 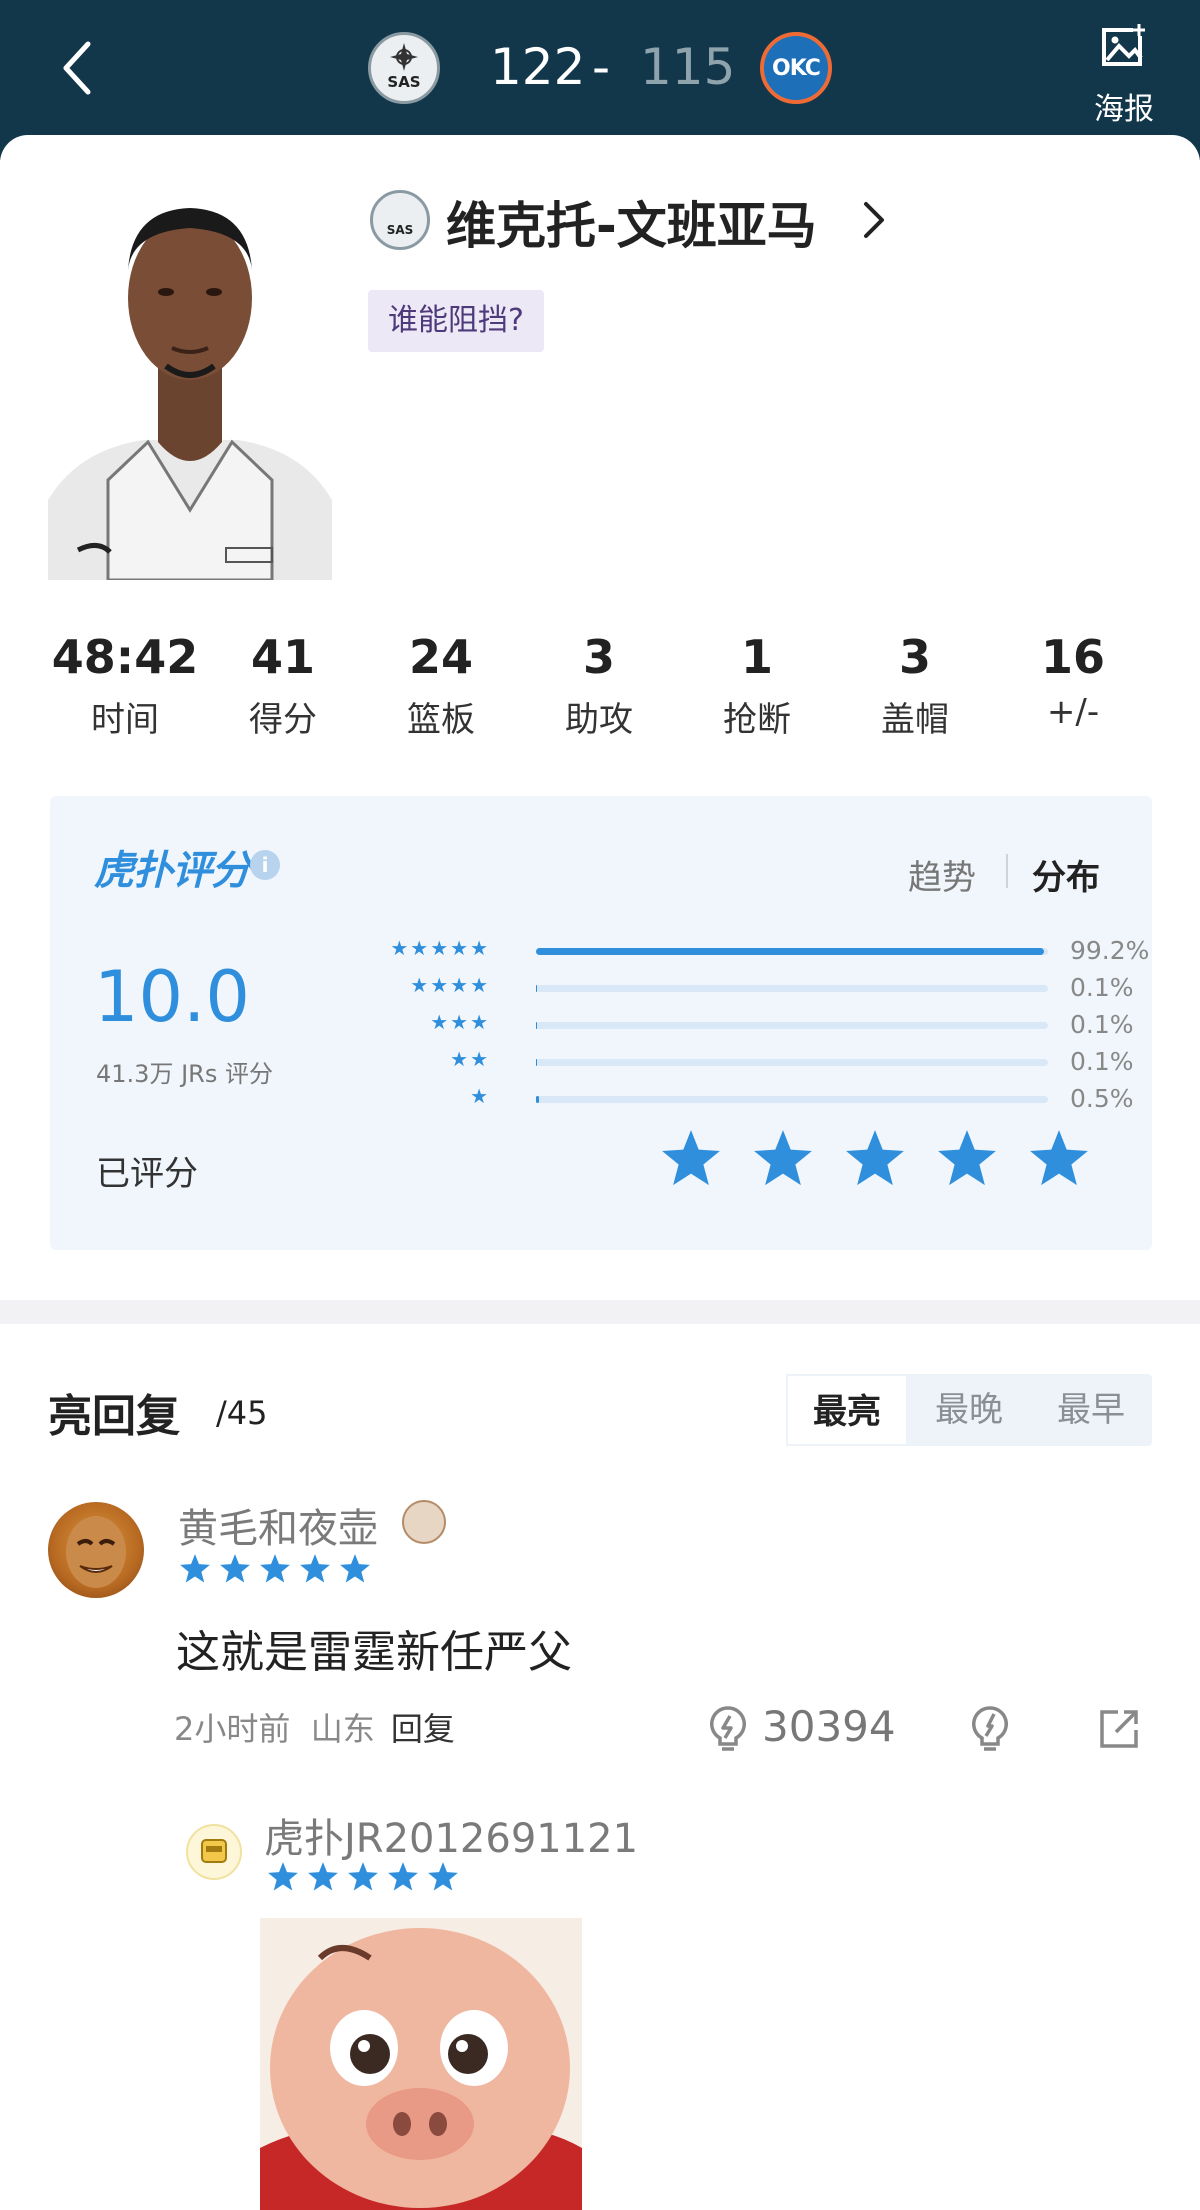 What do you see at coordinates (147, 1174) in the screenshot?
I see `rated-label: 已评分` at bounding box center [147, 1174].